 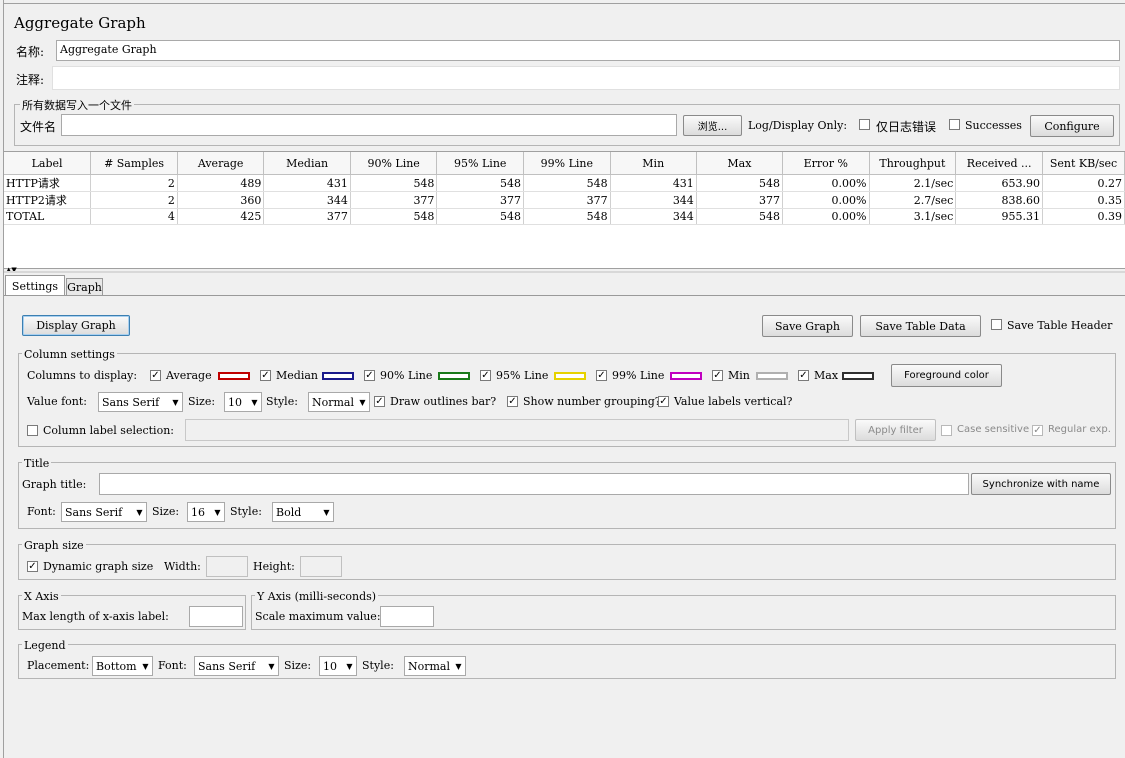 I want to click on column-min-checkbox, so click(x=717, y=375).